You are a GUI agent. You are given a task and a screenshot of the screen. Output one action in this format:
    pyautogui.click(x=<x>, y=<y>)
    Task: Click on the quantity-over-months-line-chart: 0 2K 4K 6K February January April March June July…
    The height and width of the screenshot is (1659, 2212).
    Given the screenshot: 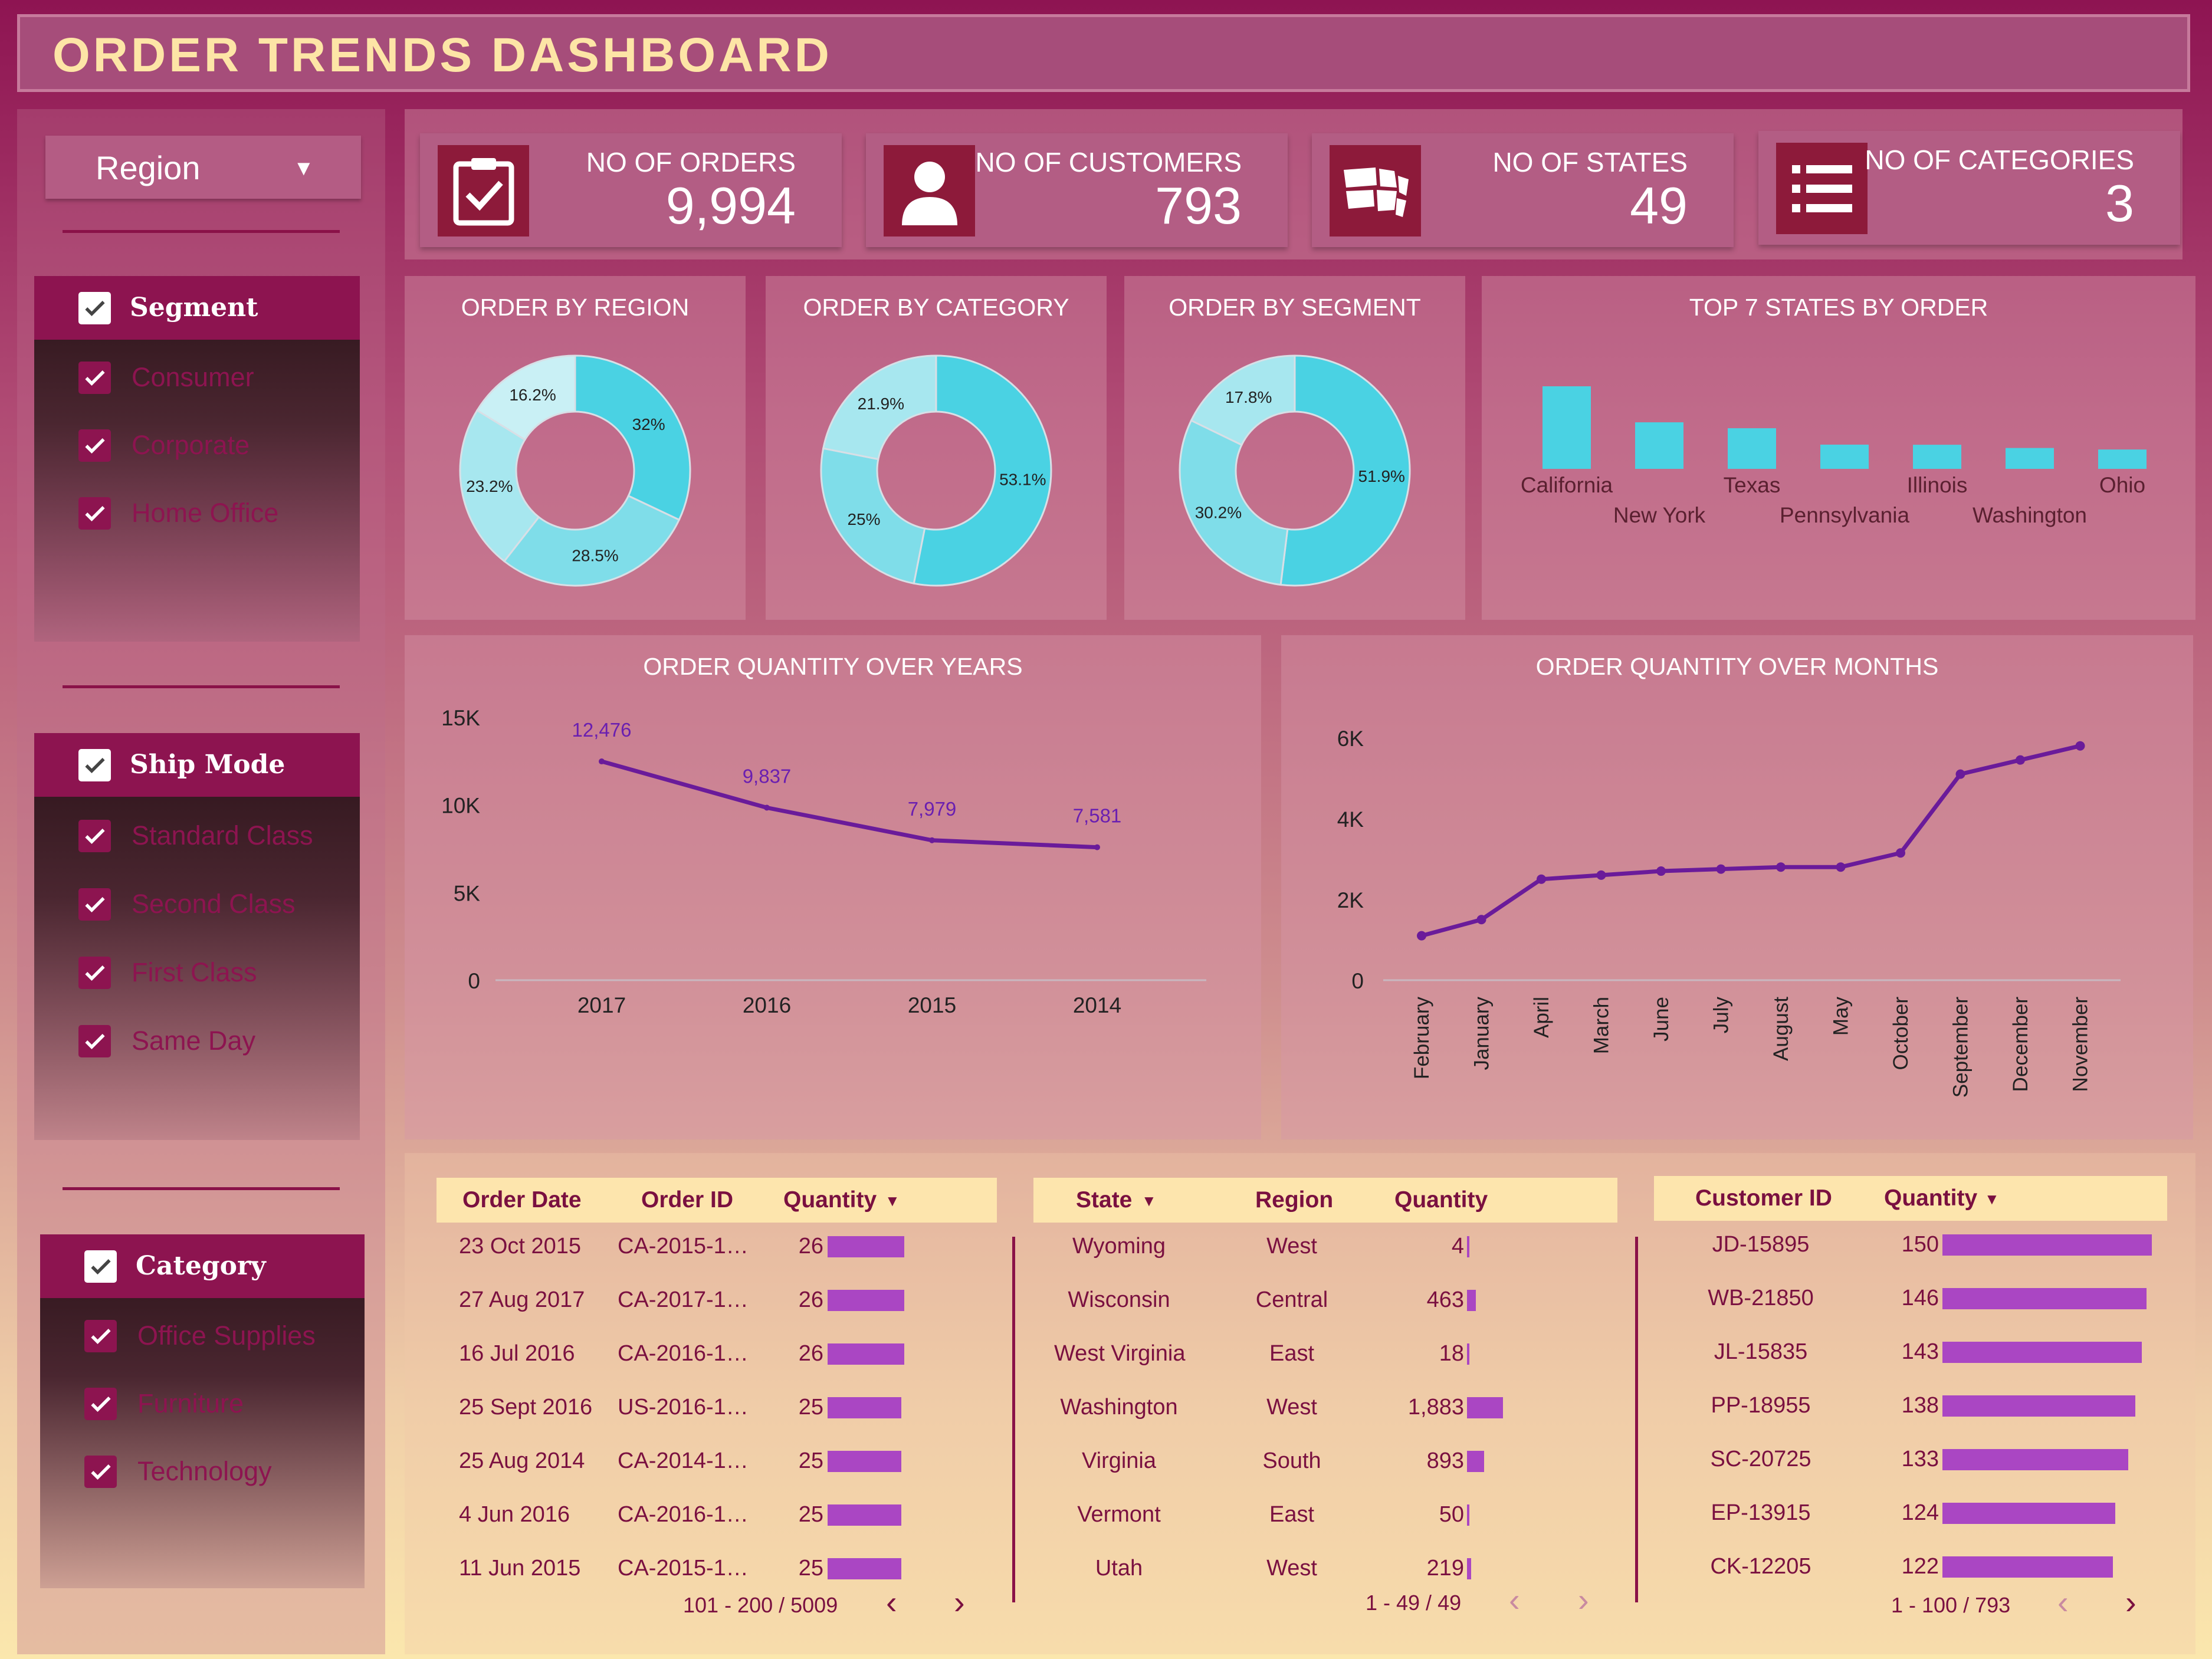 What is the action you would take?
    pyautogui.click(x=1737, y=887)
    